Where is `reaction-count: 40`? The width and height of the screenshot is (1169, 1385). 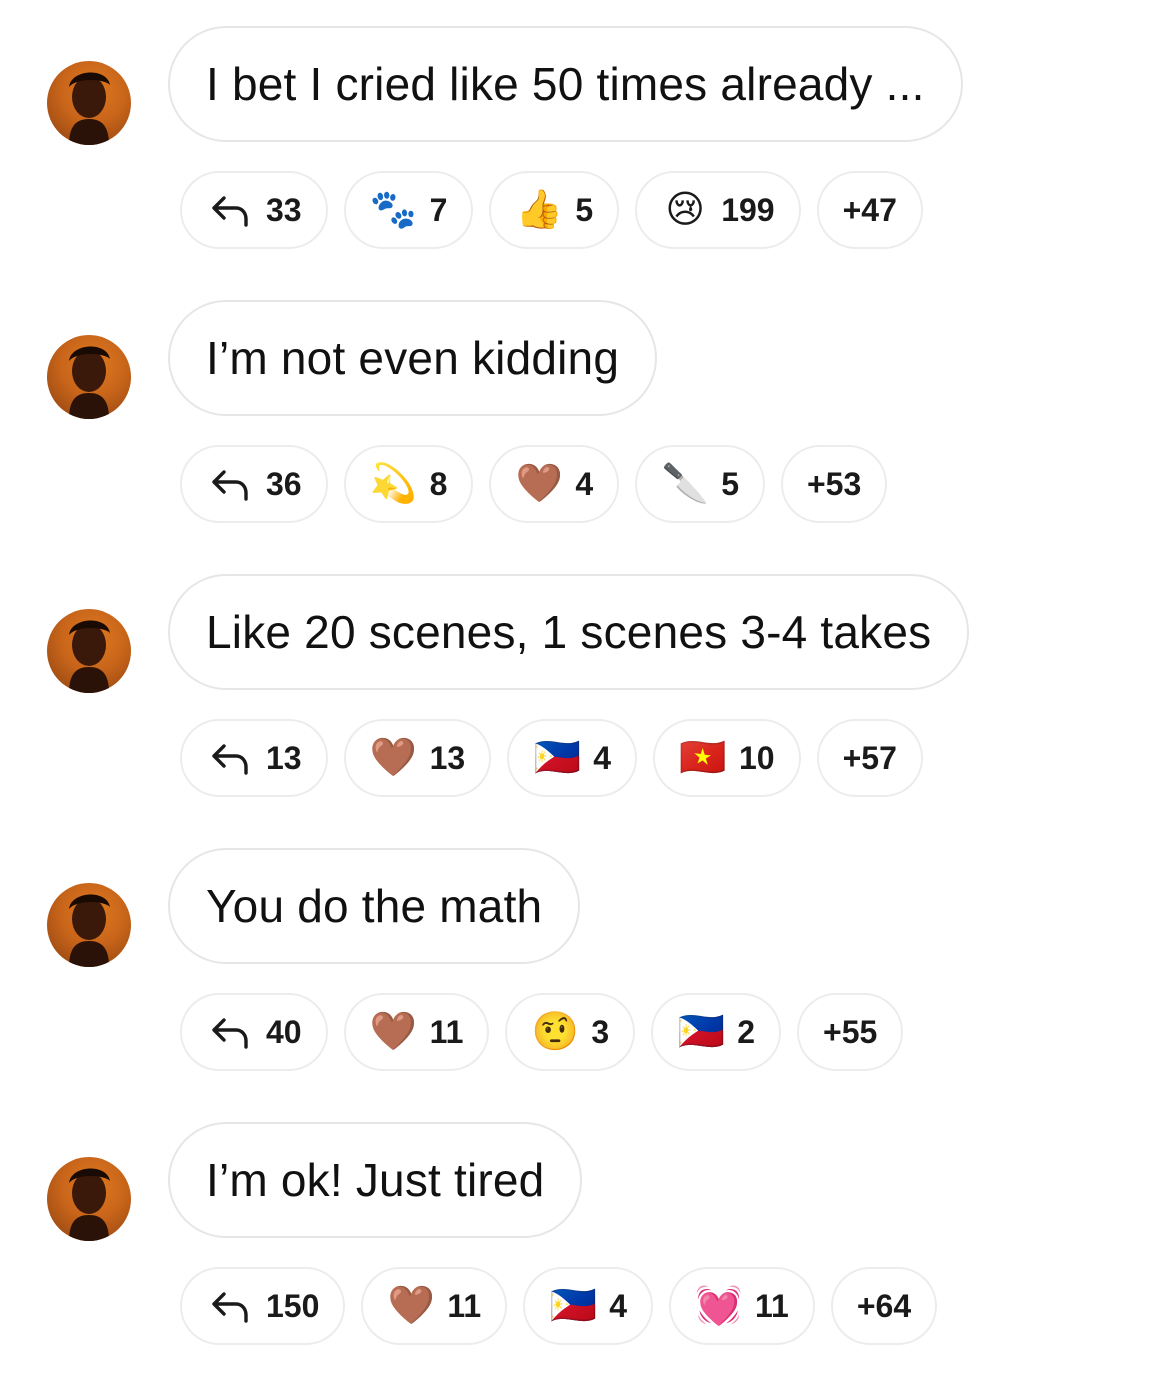
reaction-count: 40 is located at coordinates (284, 1031).